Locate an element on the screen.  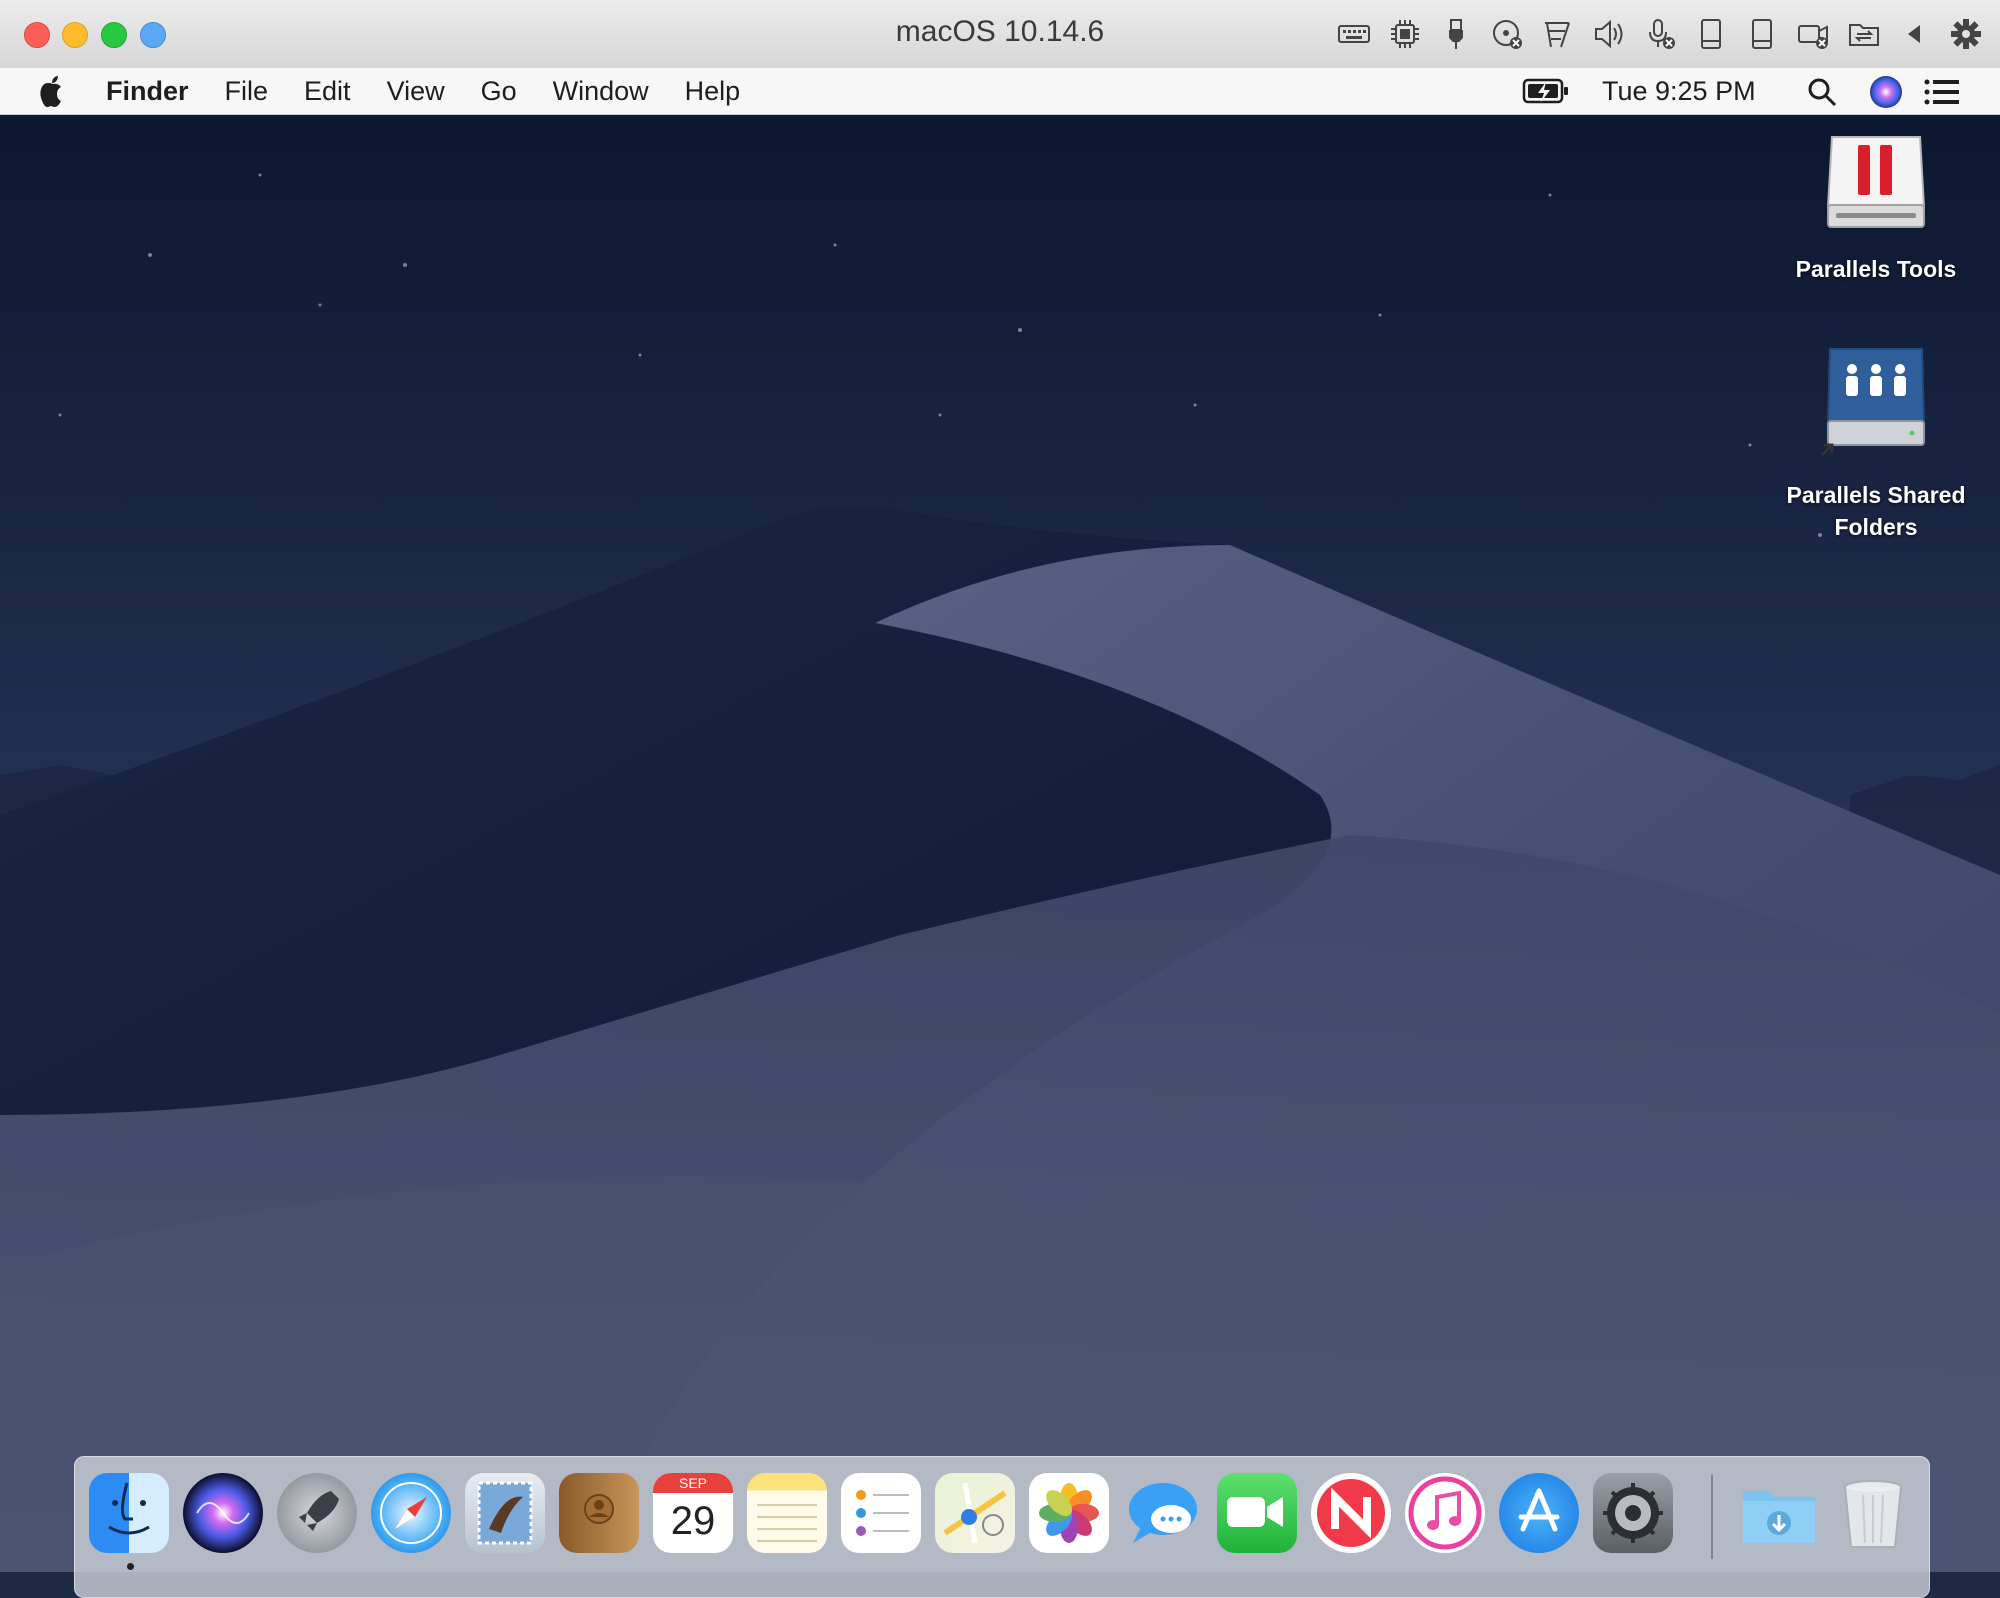
finder-icon is located at coordinates (129, 1508).